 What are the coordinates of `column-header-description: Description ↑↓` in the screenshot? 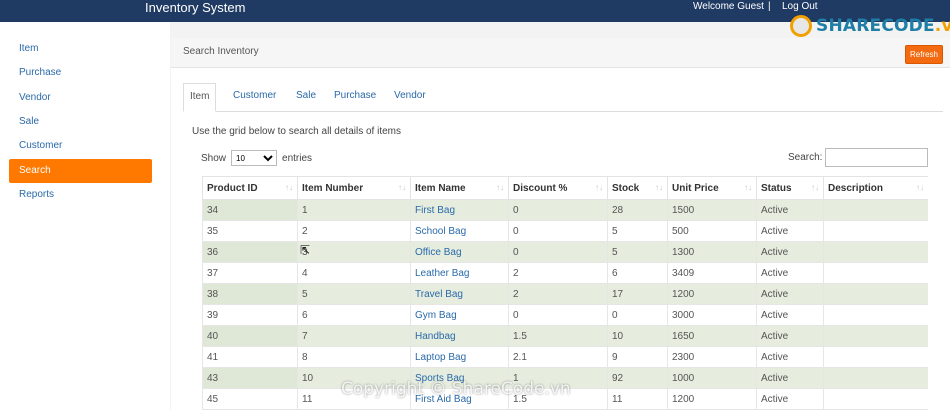 It's located at (875, 188).